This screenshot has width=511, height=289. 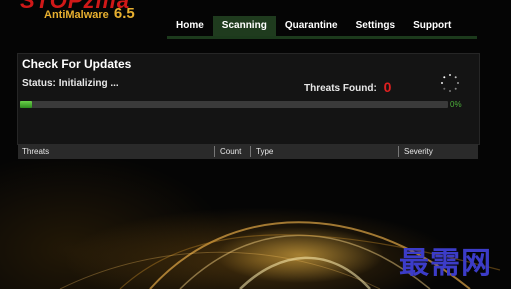 What do you see at coordinates (418, 151) in the screenshot?
I see `column-severity: Severity` at bounding box center [418, 151].